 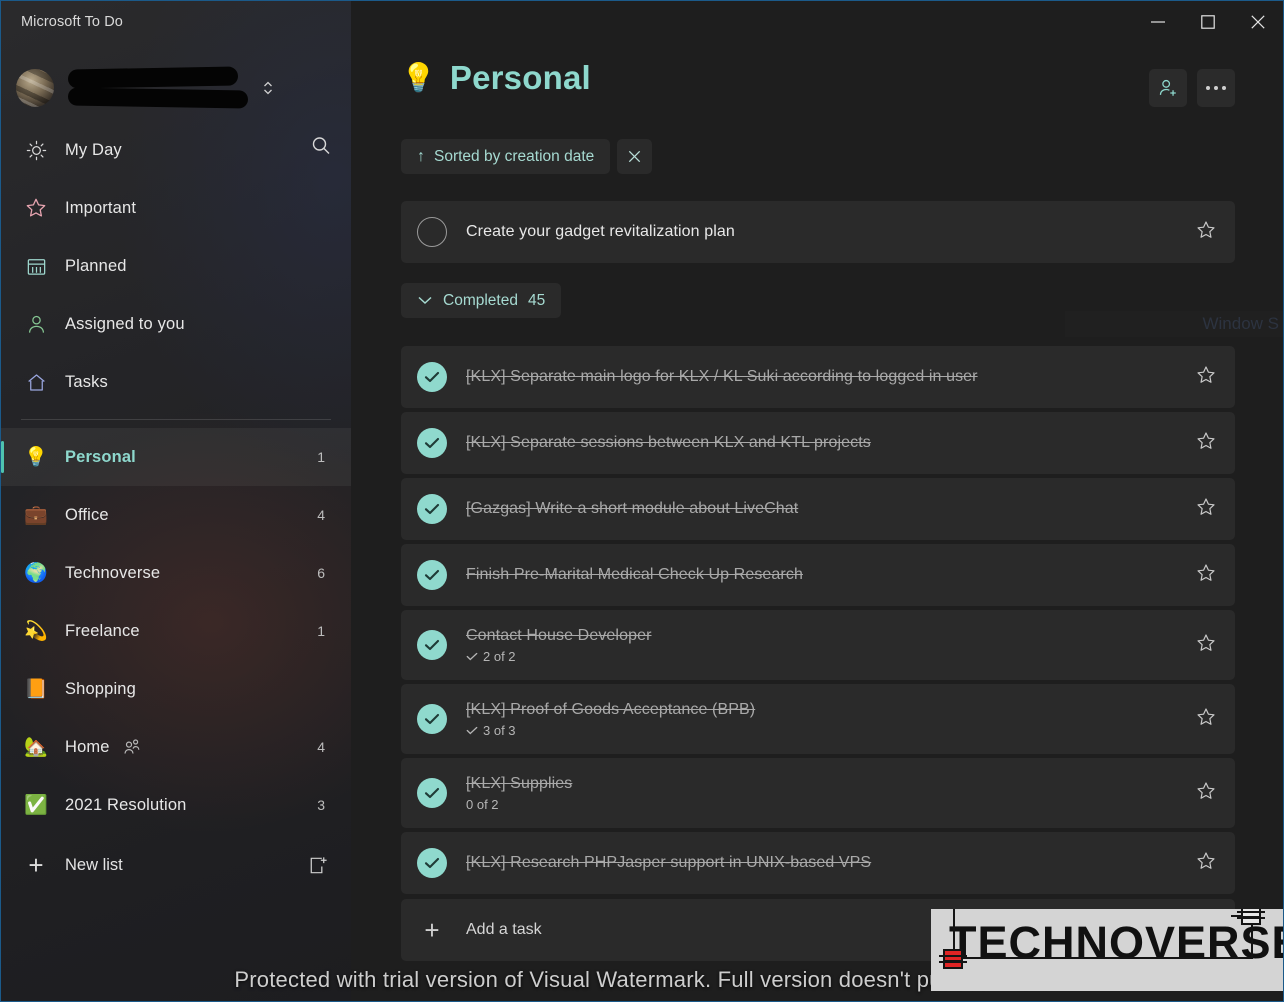 I want to click on close-button, so click(x=1258, y=22).